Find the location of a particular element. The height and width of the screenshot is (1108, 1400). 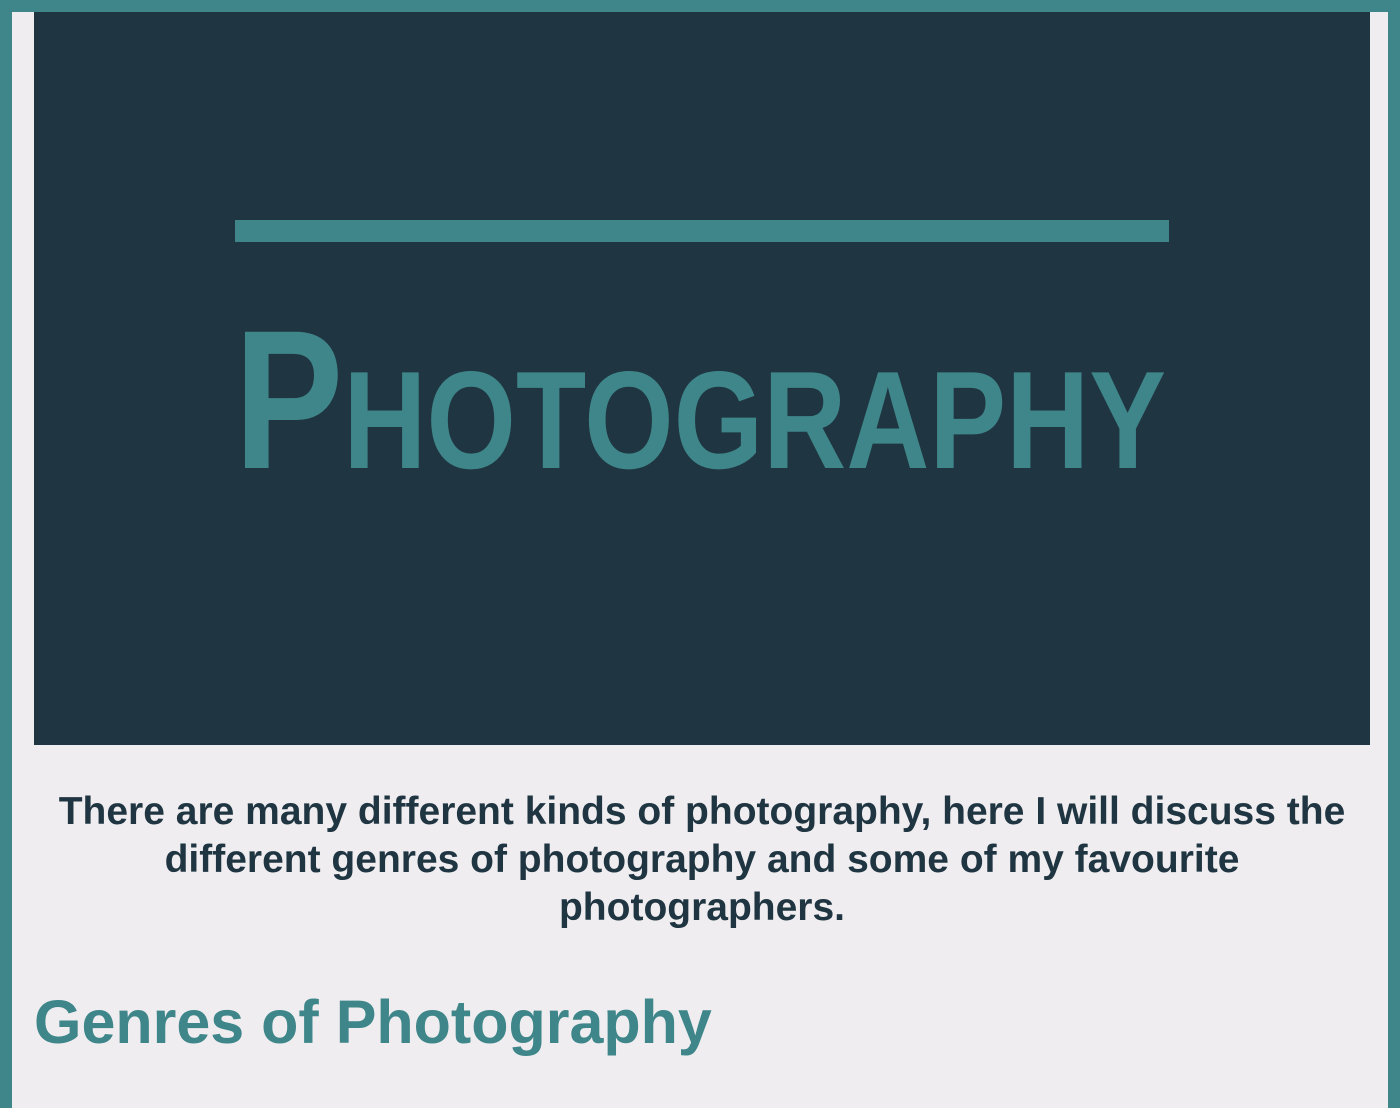

hero-divider is located at coordinates (702, 231).